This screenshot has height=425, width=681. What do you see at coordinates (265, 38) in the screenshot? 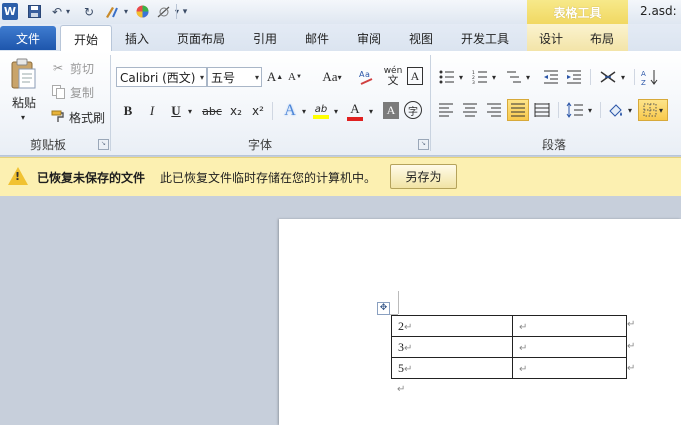
I see `tab-references: 引用` at bounding box center [265, 38].